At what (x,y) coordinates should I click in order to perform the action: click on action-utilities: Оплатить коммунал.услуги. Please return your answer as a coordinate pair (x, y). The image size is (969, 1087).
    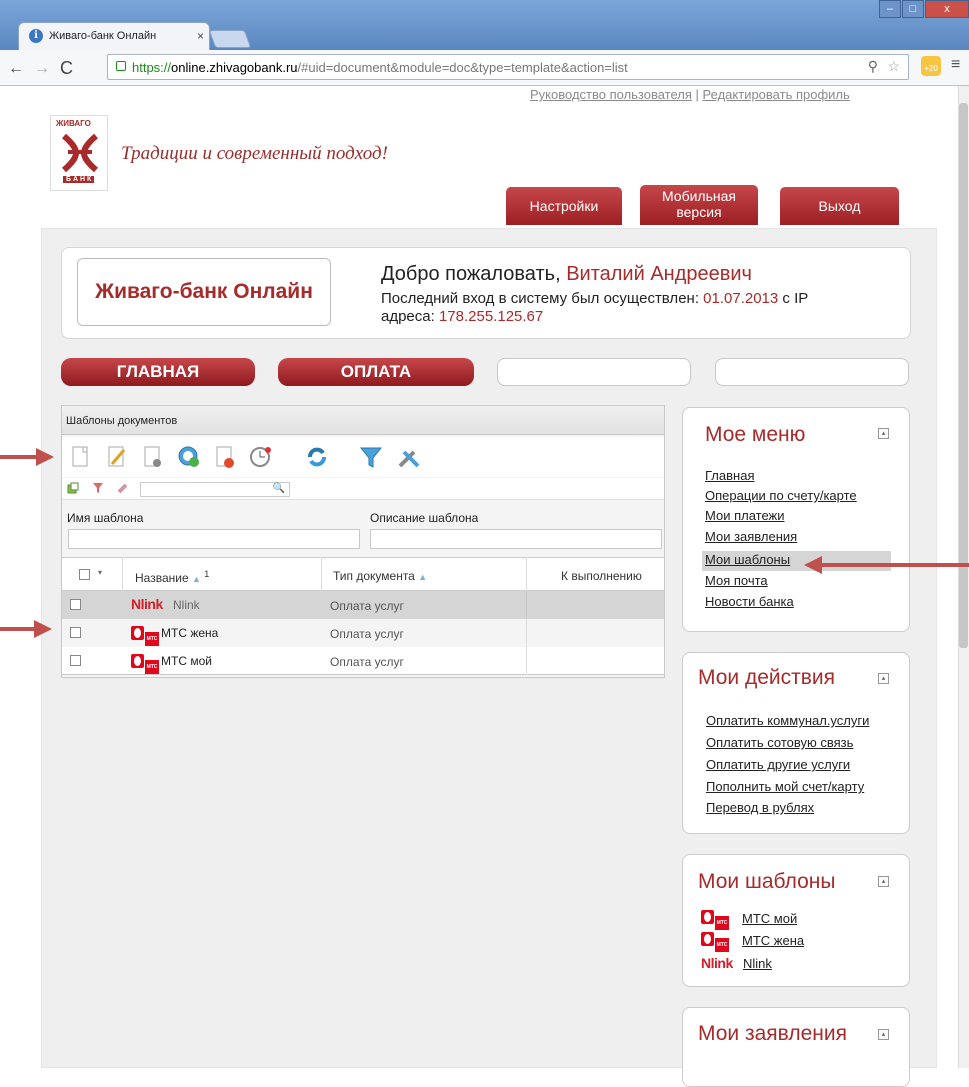
    Looking at the image, I should click on (787, 720).